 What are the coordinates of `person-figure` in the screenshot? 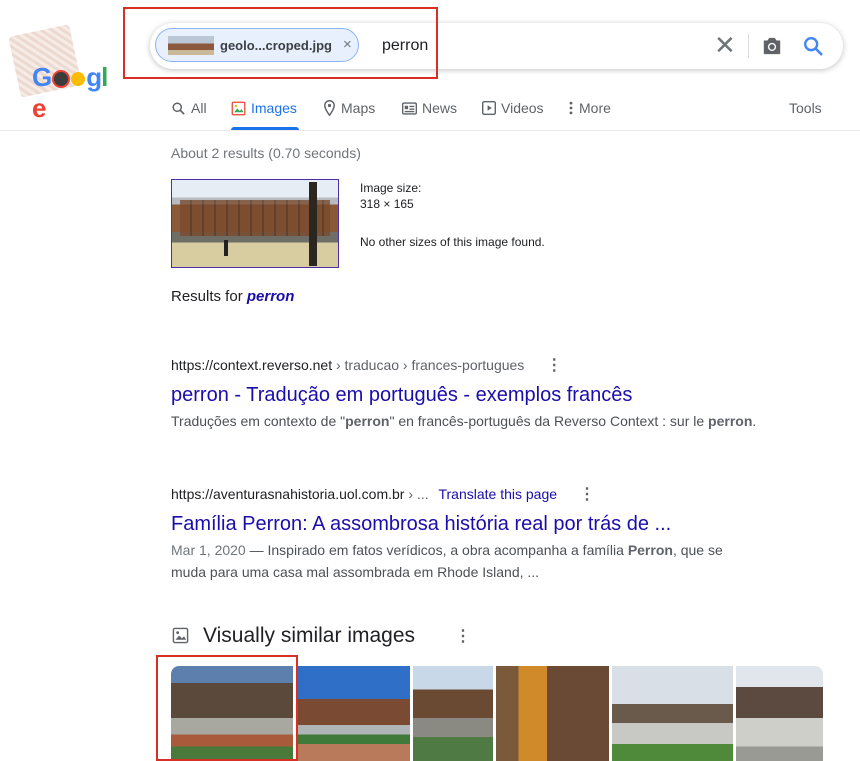 It's located at (226, 248).